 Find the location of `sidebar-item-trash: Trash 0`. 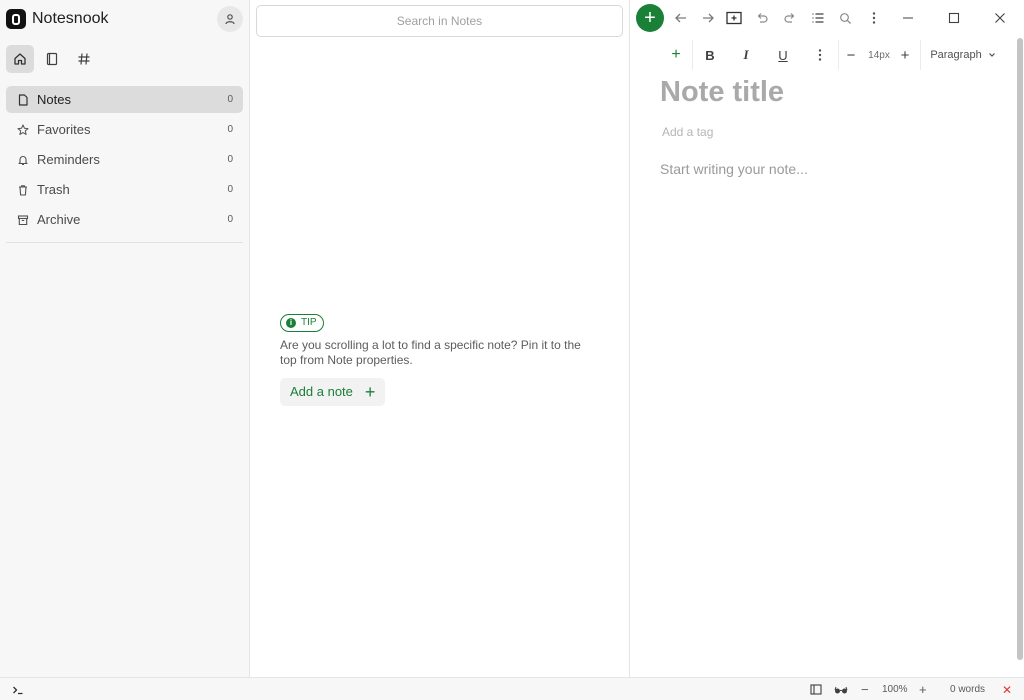

sidebar-item-trash: Trash 0 is located at coordinates (124, 189).